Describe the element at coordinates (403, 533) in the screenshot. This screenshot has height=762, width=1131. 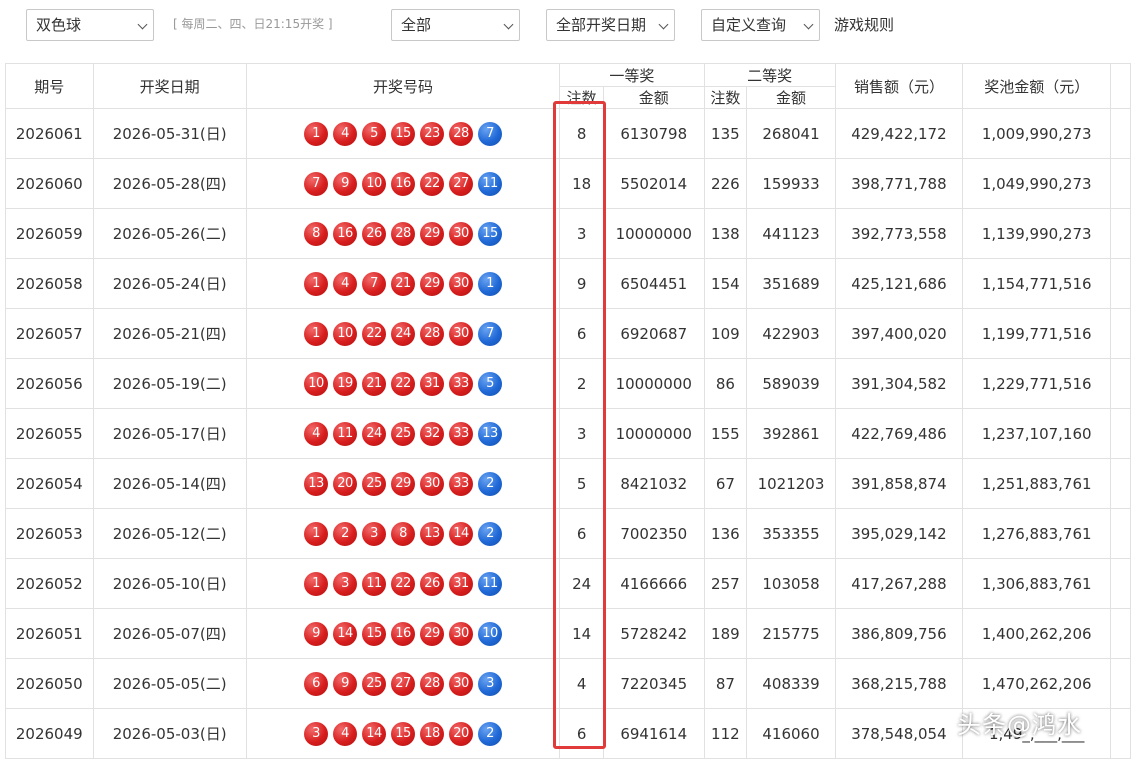
I see `ball-group: 1 2 3 8 13 14 2` at that location.